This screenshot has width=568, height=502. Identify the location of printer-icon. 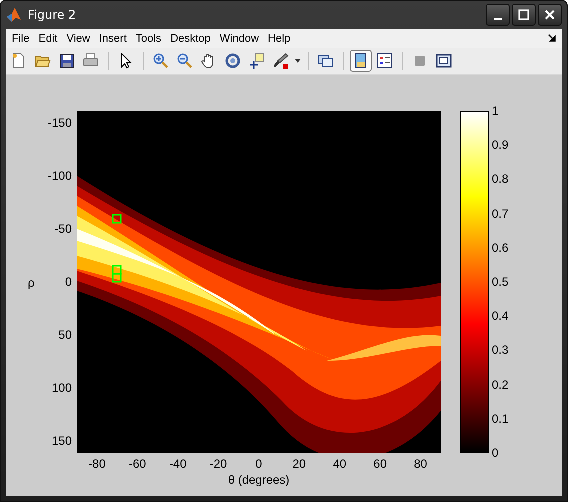
(91, 61).